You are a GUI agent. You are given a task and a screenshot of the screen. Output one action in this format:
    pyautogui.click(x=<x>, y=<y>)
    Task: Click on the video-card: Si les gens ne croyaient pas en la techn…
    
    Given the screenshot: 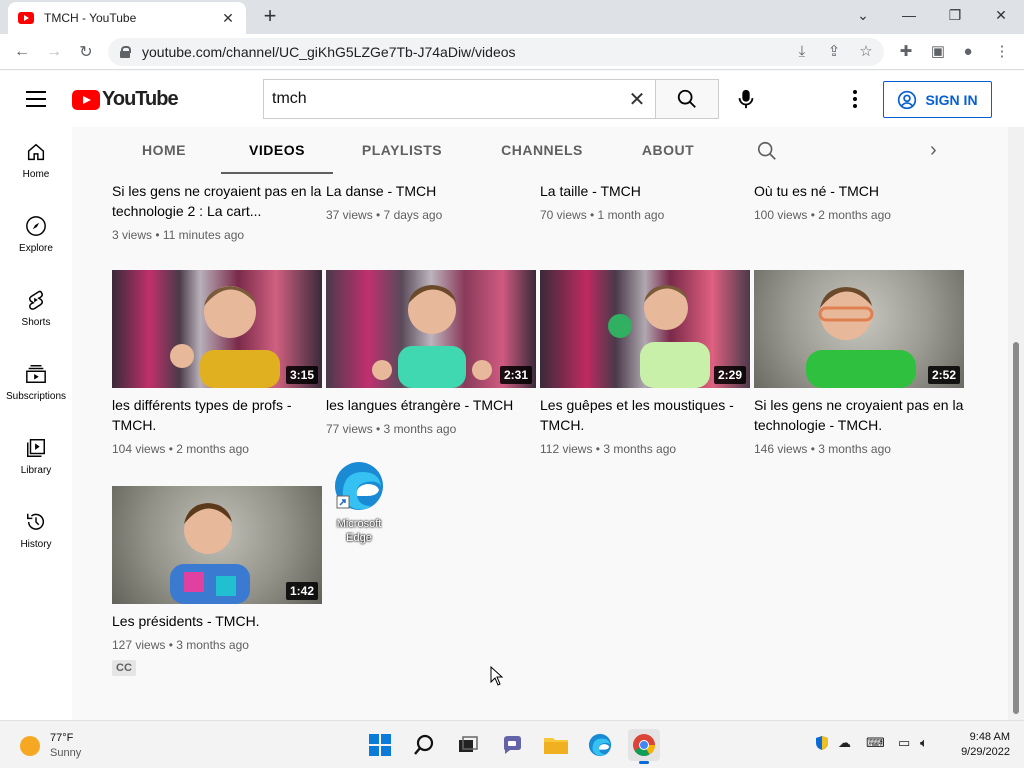 What is the action you would take?
    pyautogui.click(x=217, y=208)
    